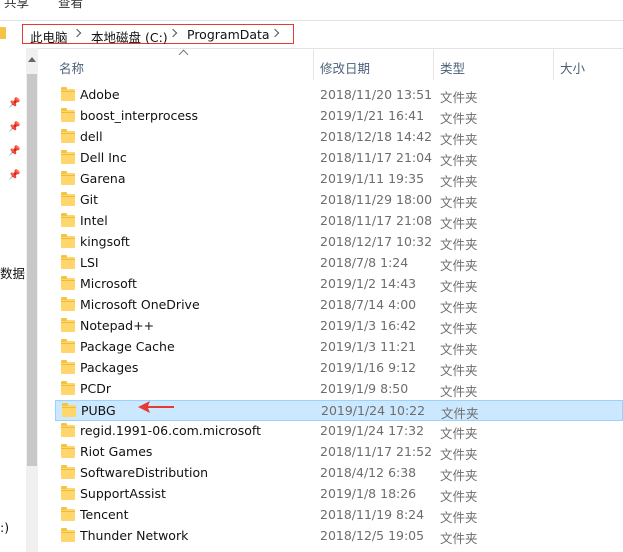 The height and width of the screenshot is (552, 623). I want to click on breadcrumb-local-disk: 本地磁盘 (C:), so click(129, 36).